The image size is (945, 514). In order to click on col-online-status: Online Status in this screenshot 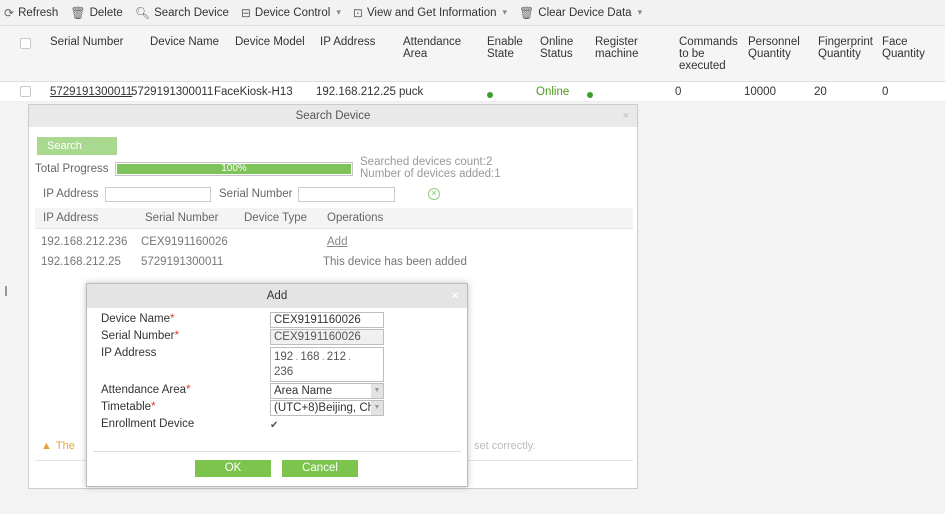, I will do `click(560, 48)`.